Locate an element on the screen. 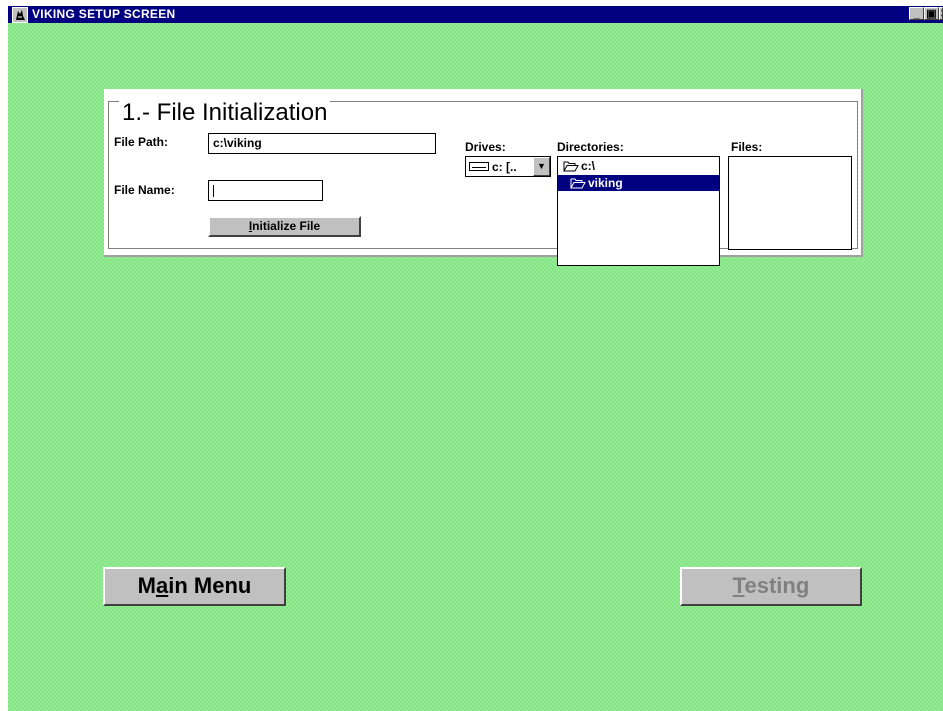  testing-mnemonic: T is located at coordinates (738, 585).